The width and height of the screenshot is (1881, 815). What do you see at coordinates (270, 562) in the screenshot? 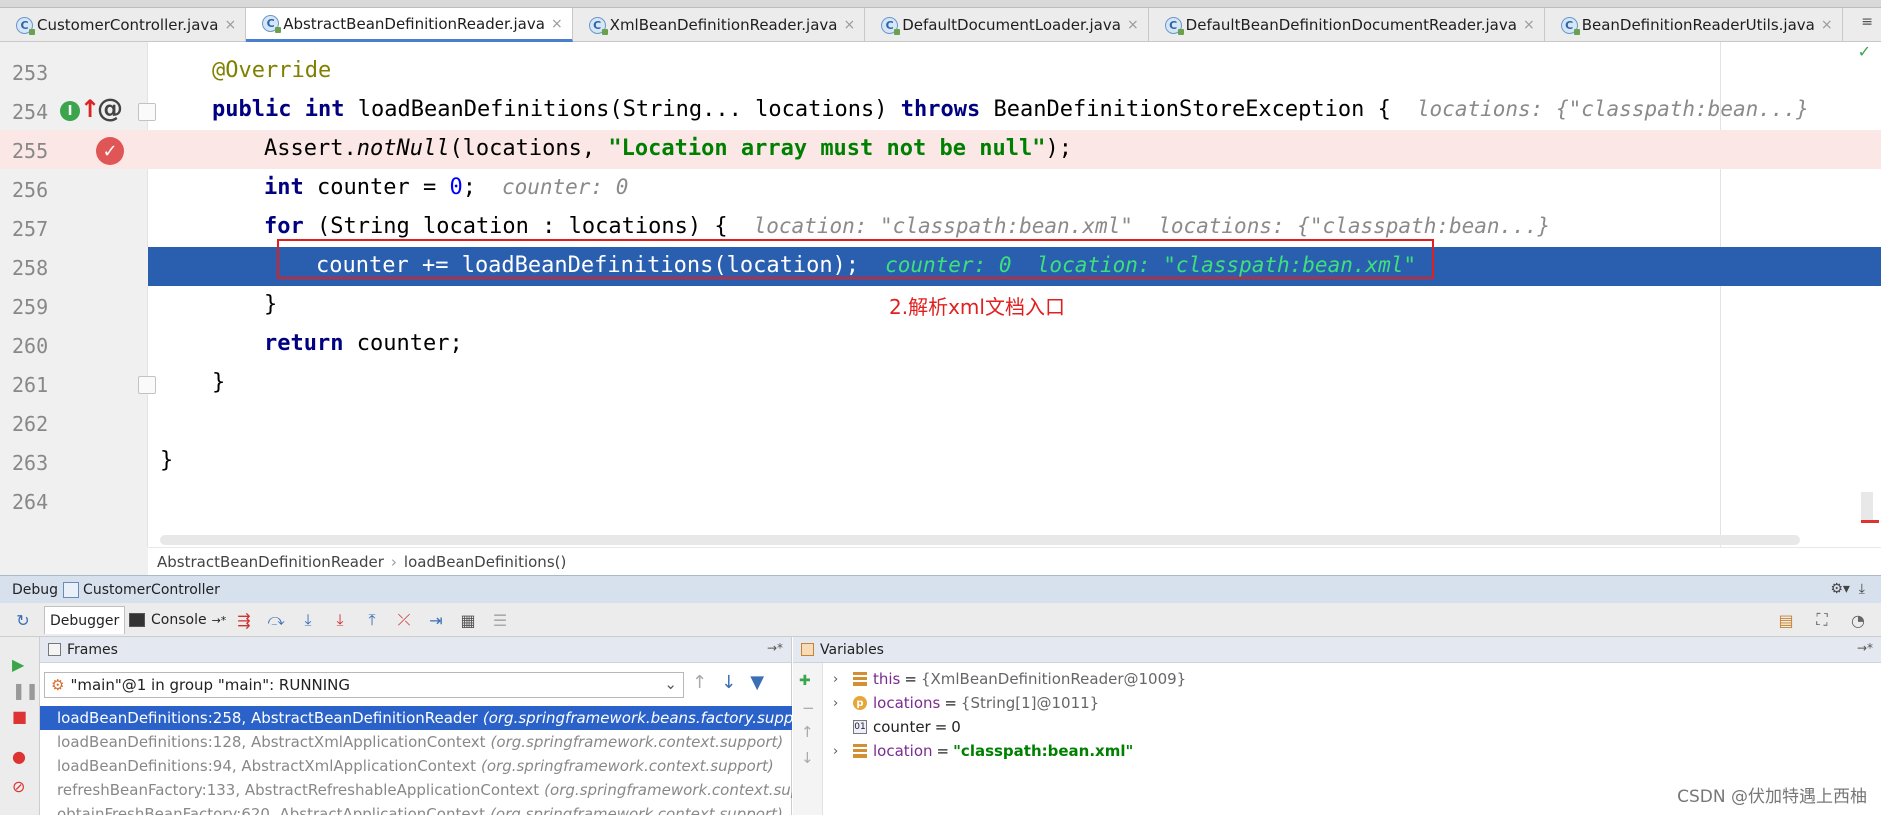
I see `breadcrumb-class: AbstractBeanDefinitionReader` at bounding box center [270, 562].